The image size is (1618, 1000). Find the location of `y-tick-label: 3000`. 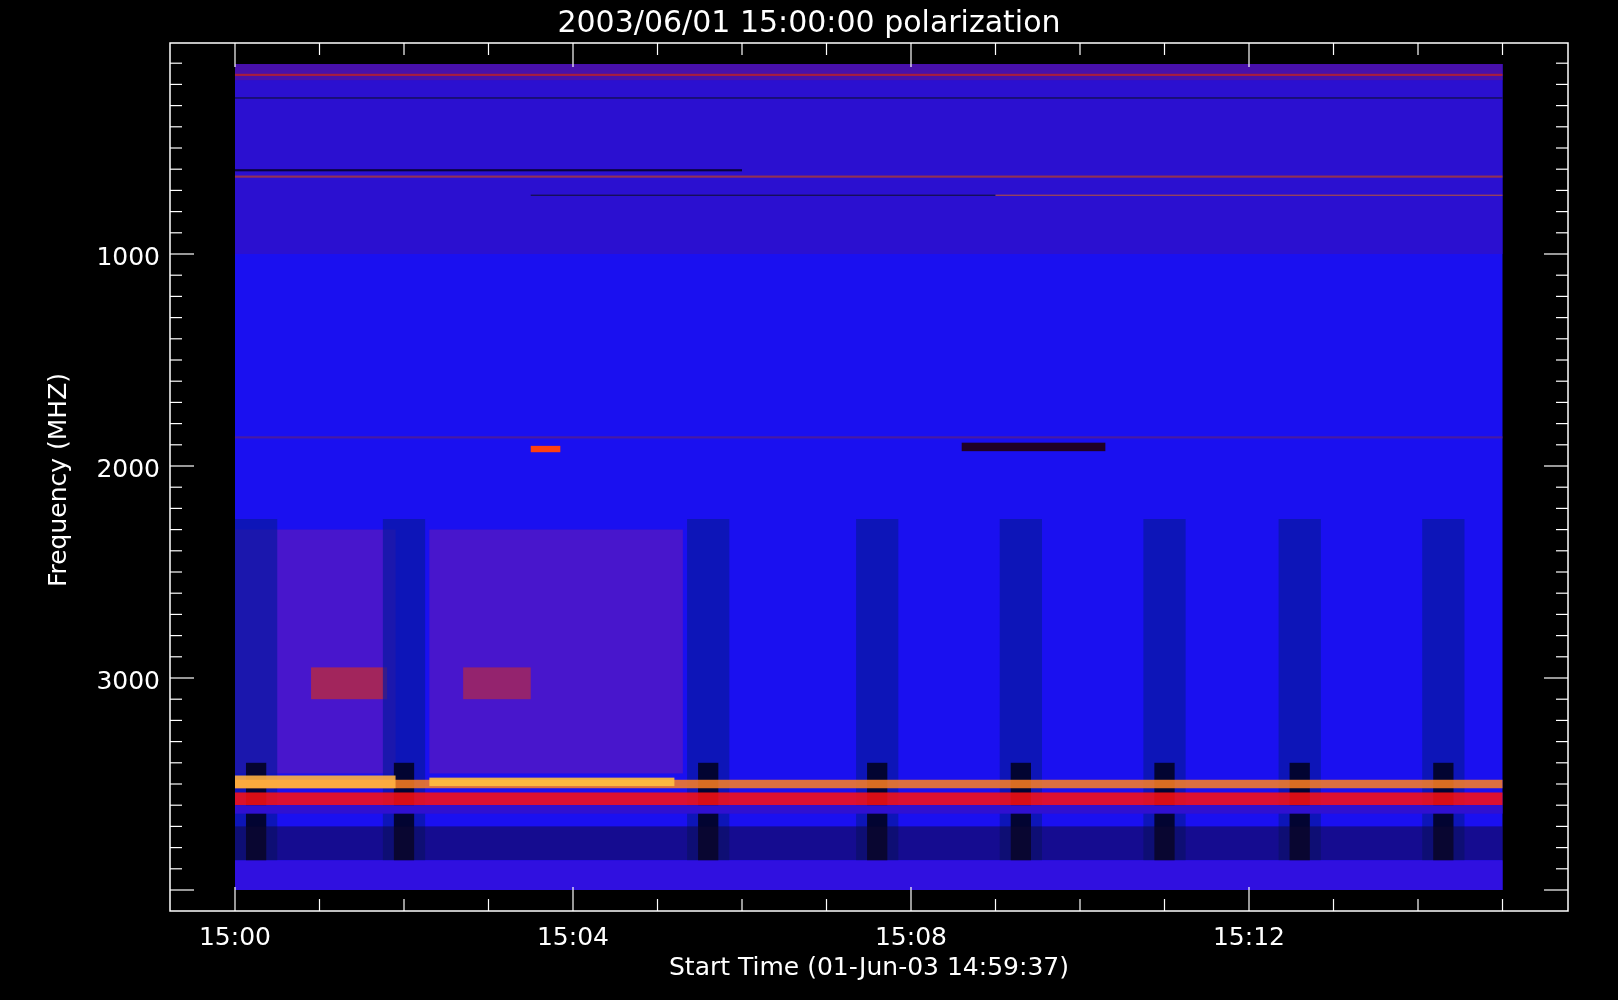

y-tick-label: 3000 is located at coordinates (128, 680).